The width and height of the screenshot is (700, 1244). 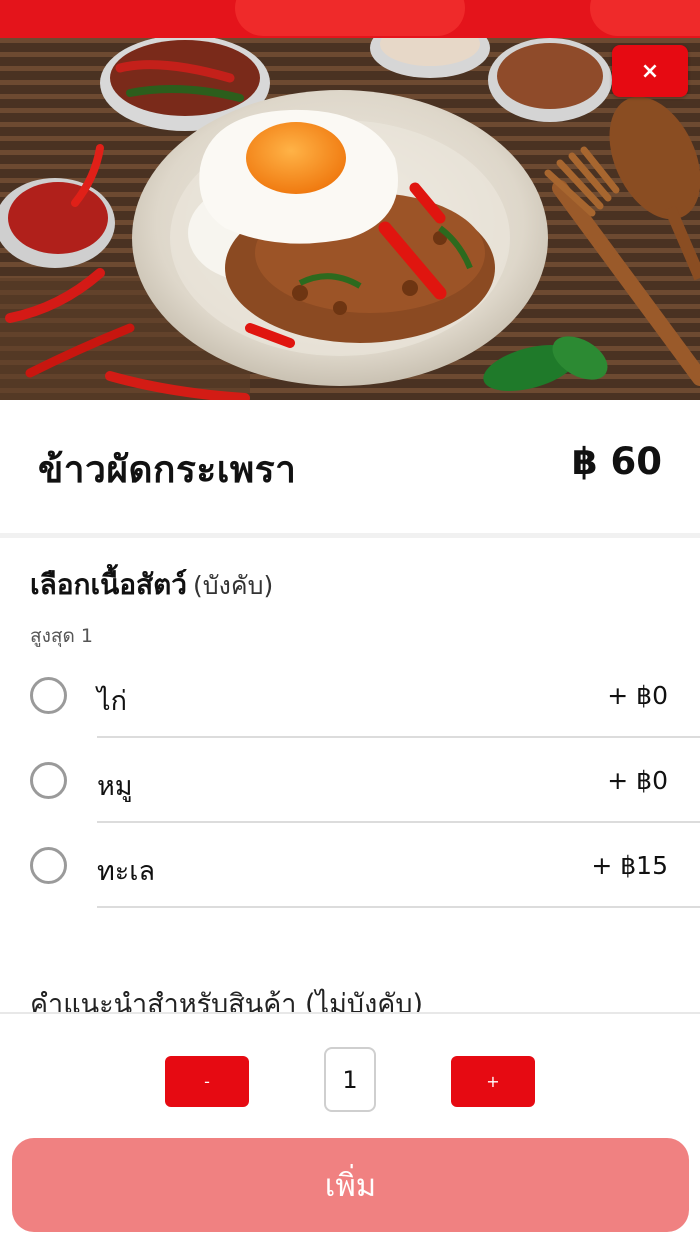 I want to click on product-header: ข้าวผัดกระเพรา ฿ 60, so click(x=350, y=469).